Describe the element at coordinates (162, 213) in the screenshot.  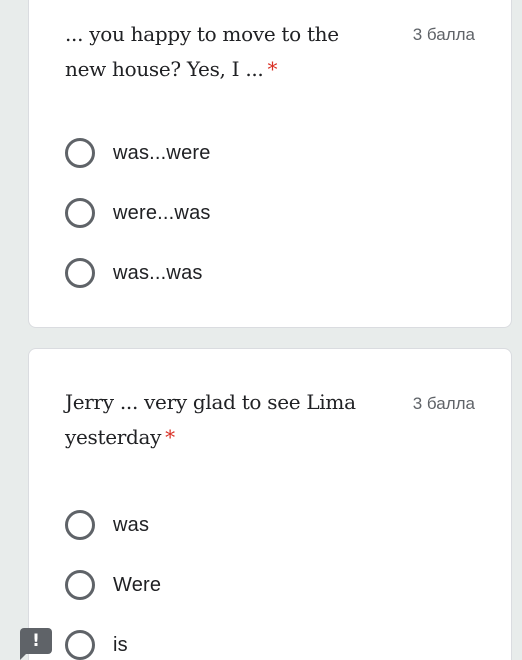
I see `option-label: were...was` at that location.